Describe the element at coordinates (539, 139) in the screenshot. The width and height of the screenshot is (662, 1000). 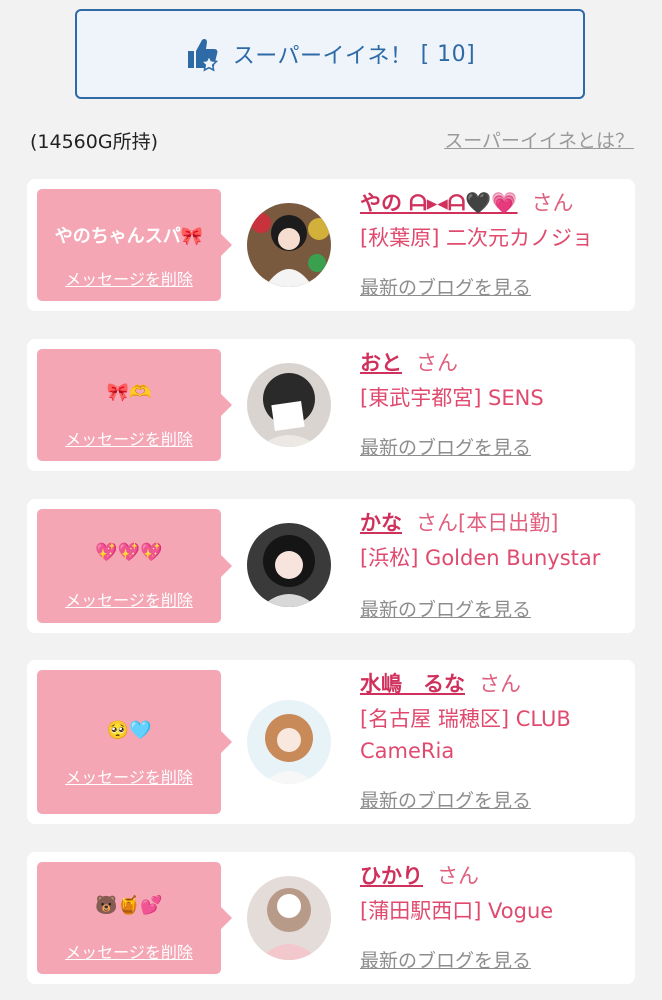
I see `what-is-super-like-link: スーパーイイネとは？` at that location.